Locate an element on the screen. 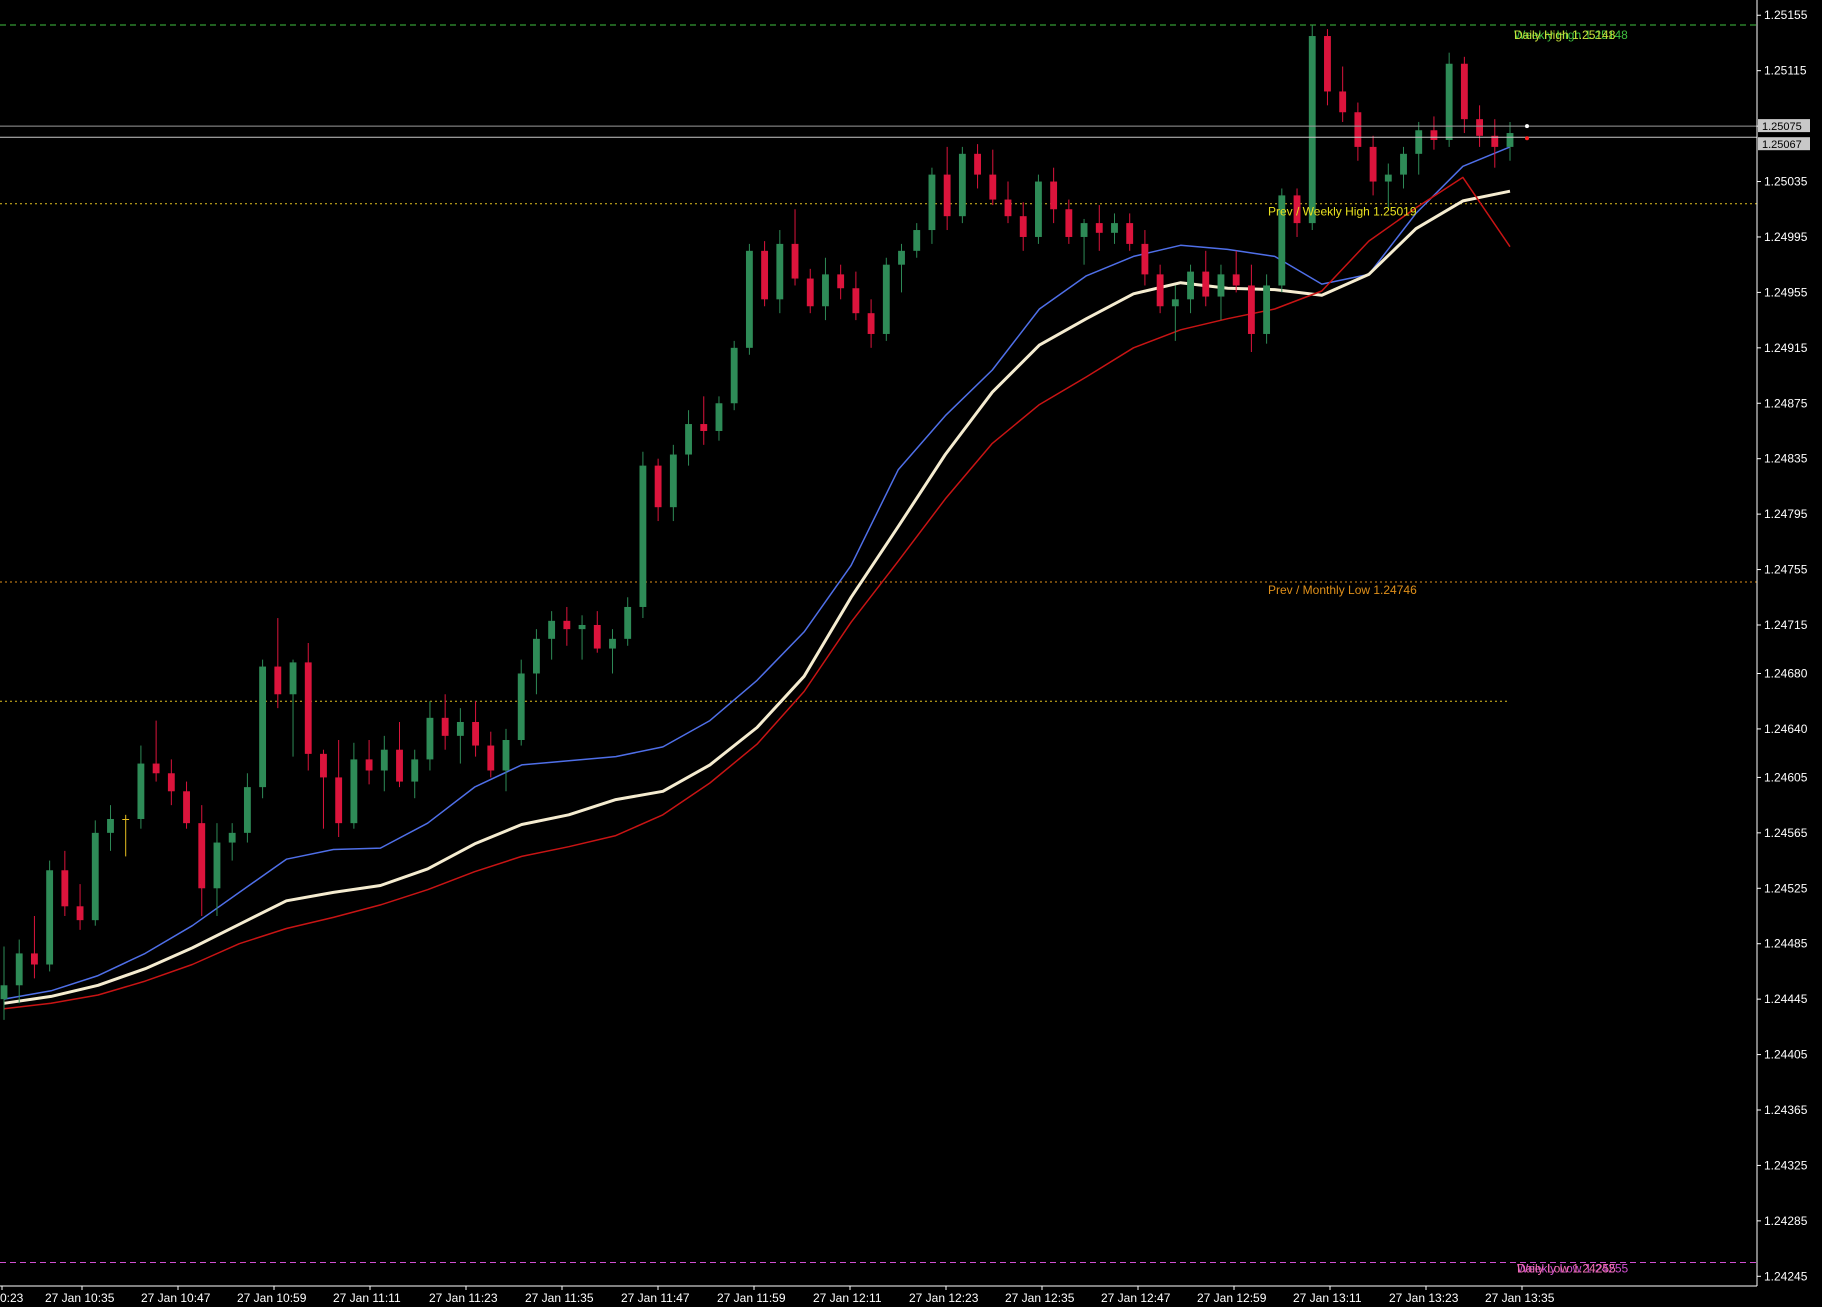 The image size is (1822, 1307). y-tick-label: 1.24565 is located at coordinates (1786, 833).